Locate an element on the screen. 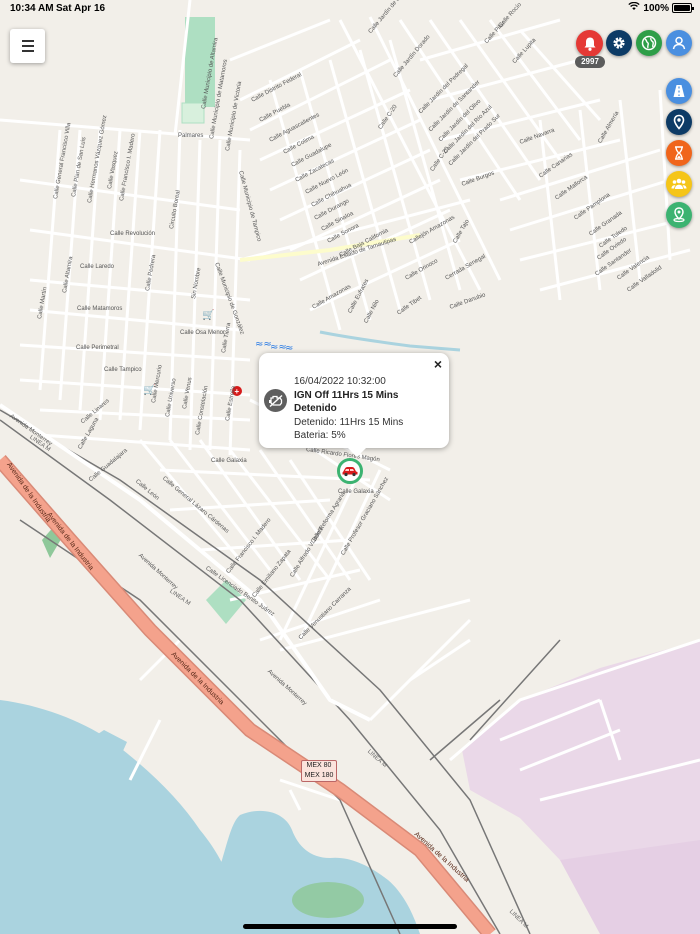  popup-subtitle: Detenido is located at coordinates (315, 408).